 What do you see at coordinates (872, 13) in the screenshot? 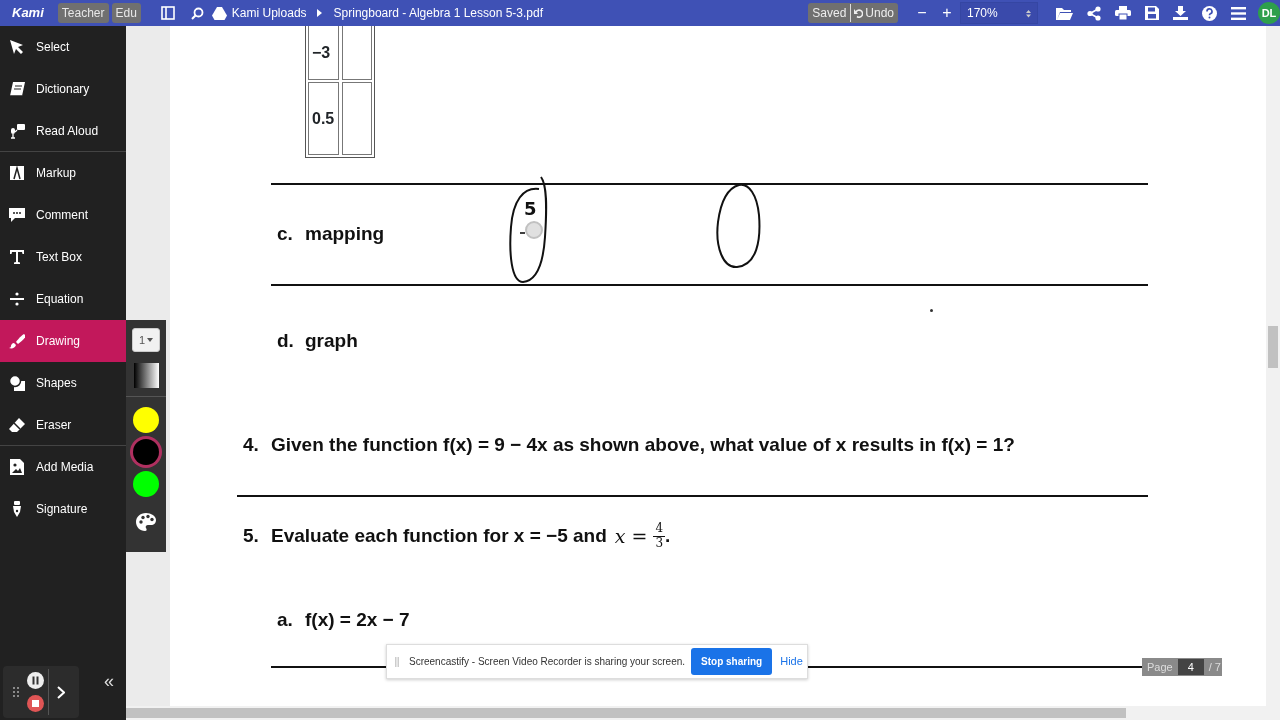
I see `undo-button: Undo` at bounding box center [872, 13].